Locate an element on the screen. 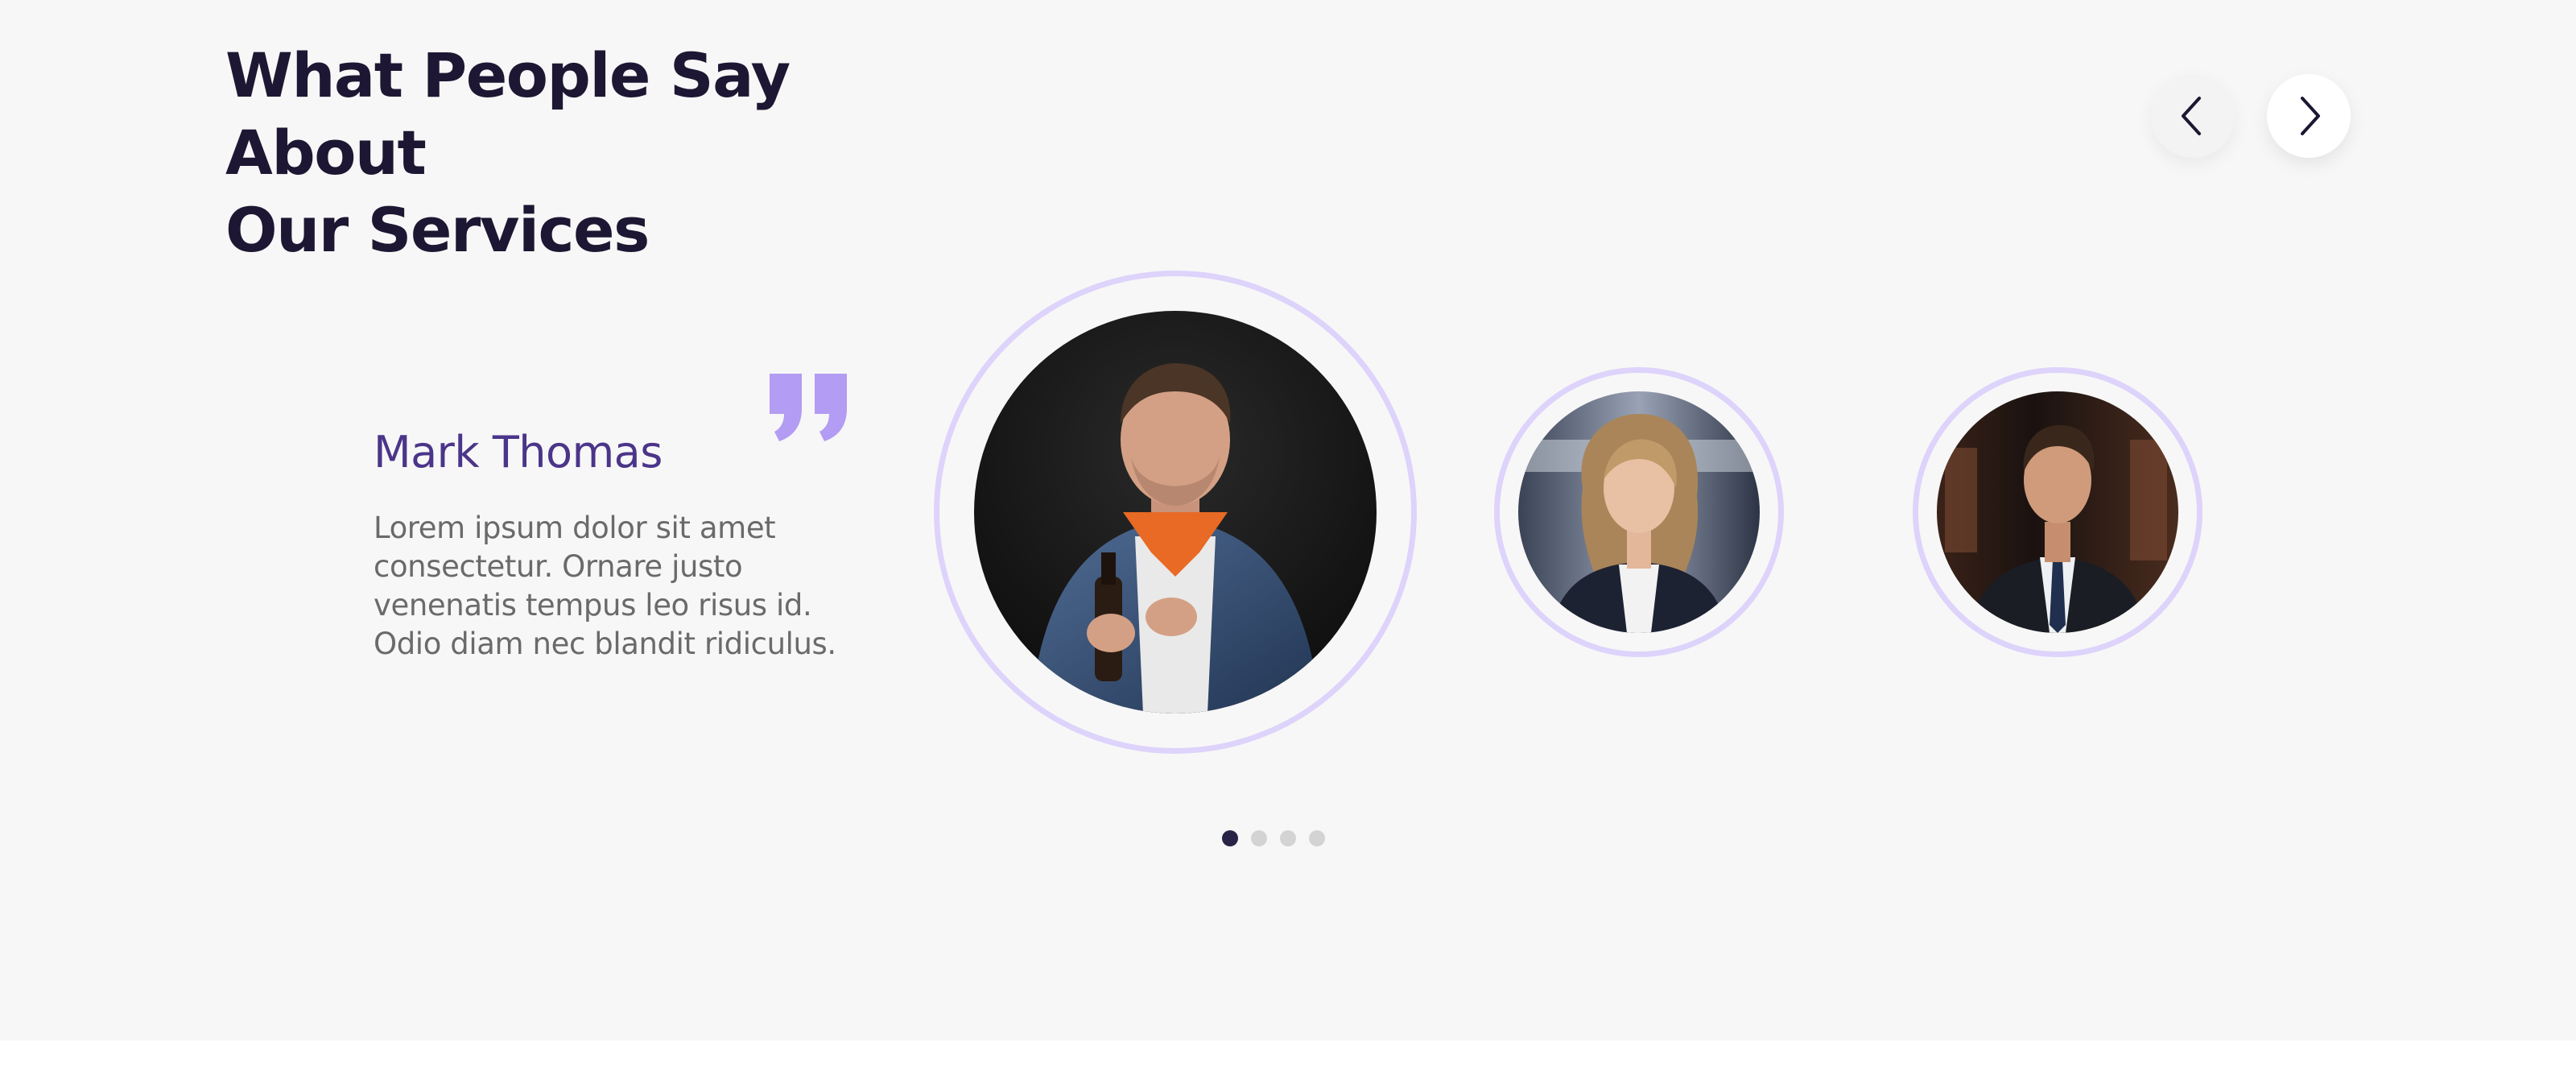 The height and width of the screenshot is (1092, 2576). avatar-mark-thomas is located at coordinates (1175, 512).